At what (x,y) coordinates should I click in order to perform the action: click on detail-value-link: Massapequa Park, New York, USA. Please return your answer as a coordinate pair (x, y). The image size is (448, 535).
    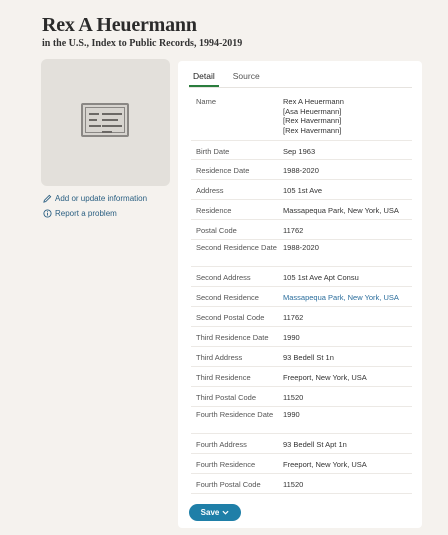
    Looking at the image, I should click on (347, 299).